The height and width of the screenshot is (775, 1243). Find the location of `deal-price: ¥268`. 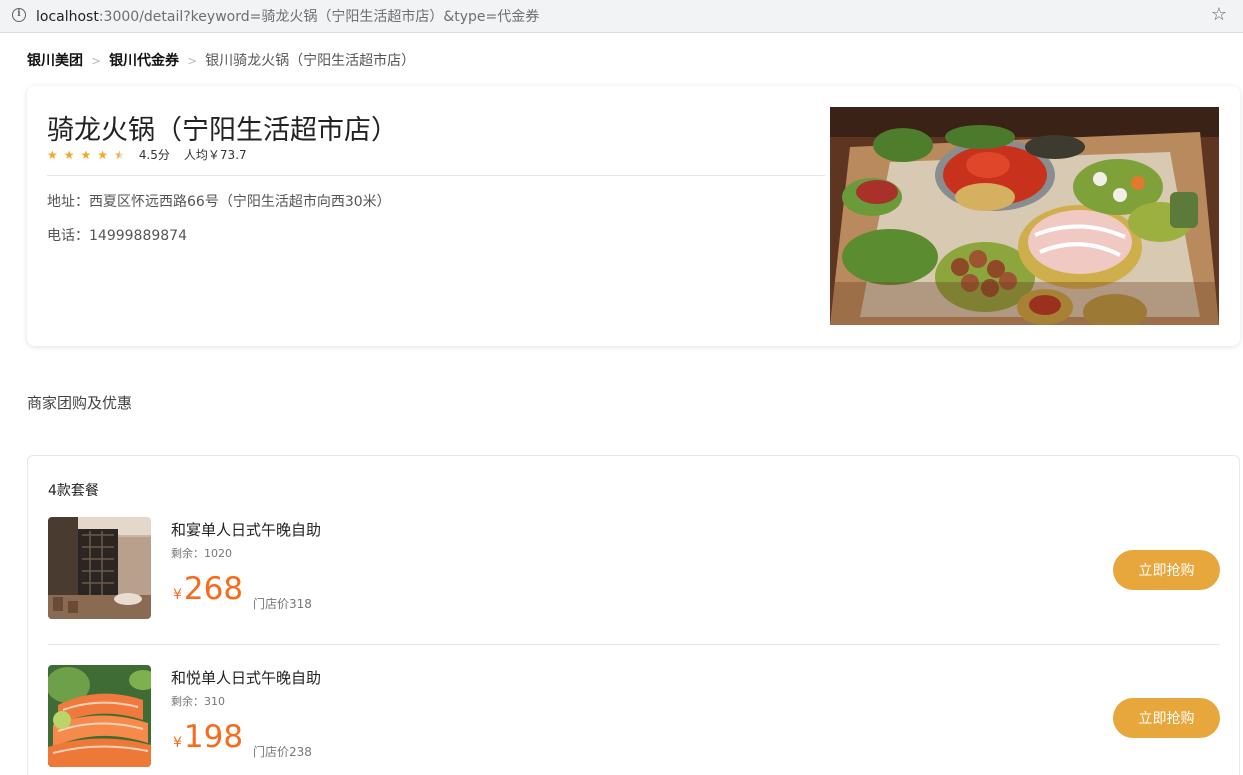

deal-price: ¥268 is located at coordinates (208, 589).